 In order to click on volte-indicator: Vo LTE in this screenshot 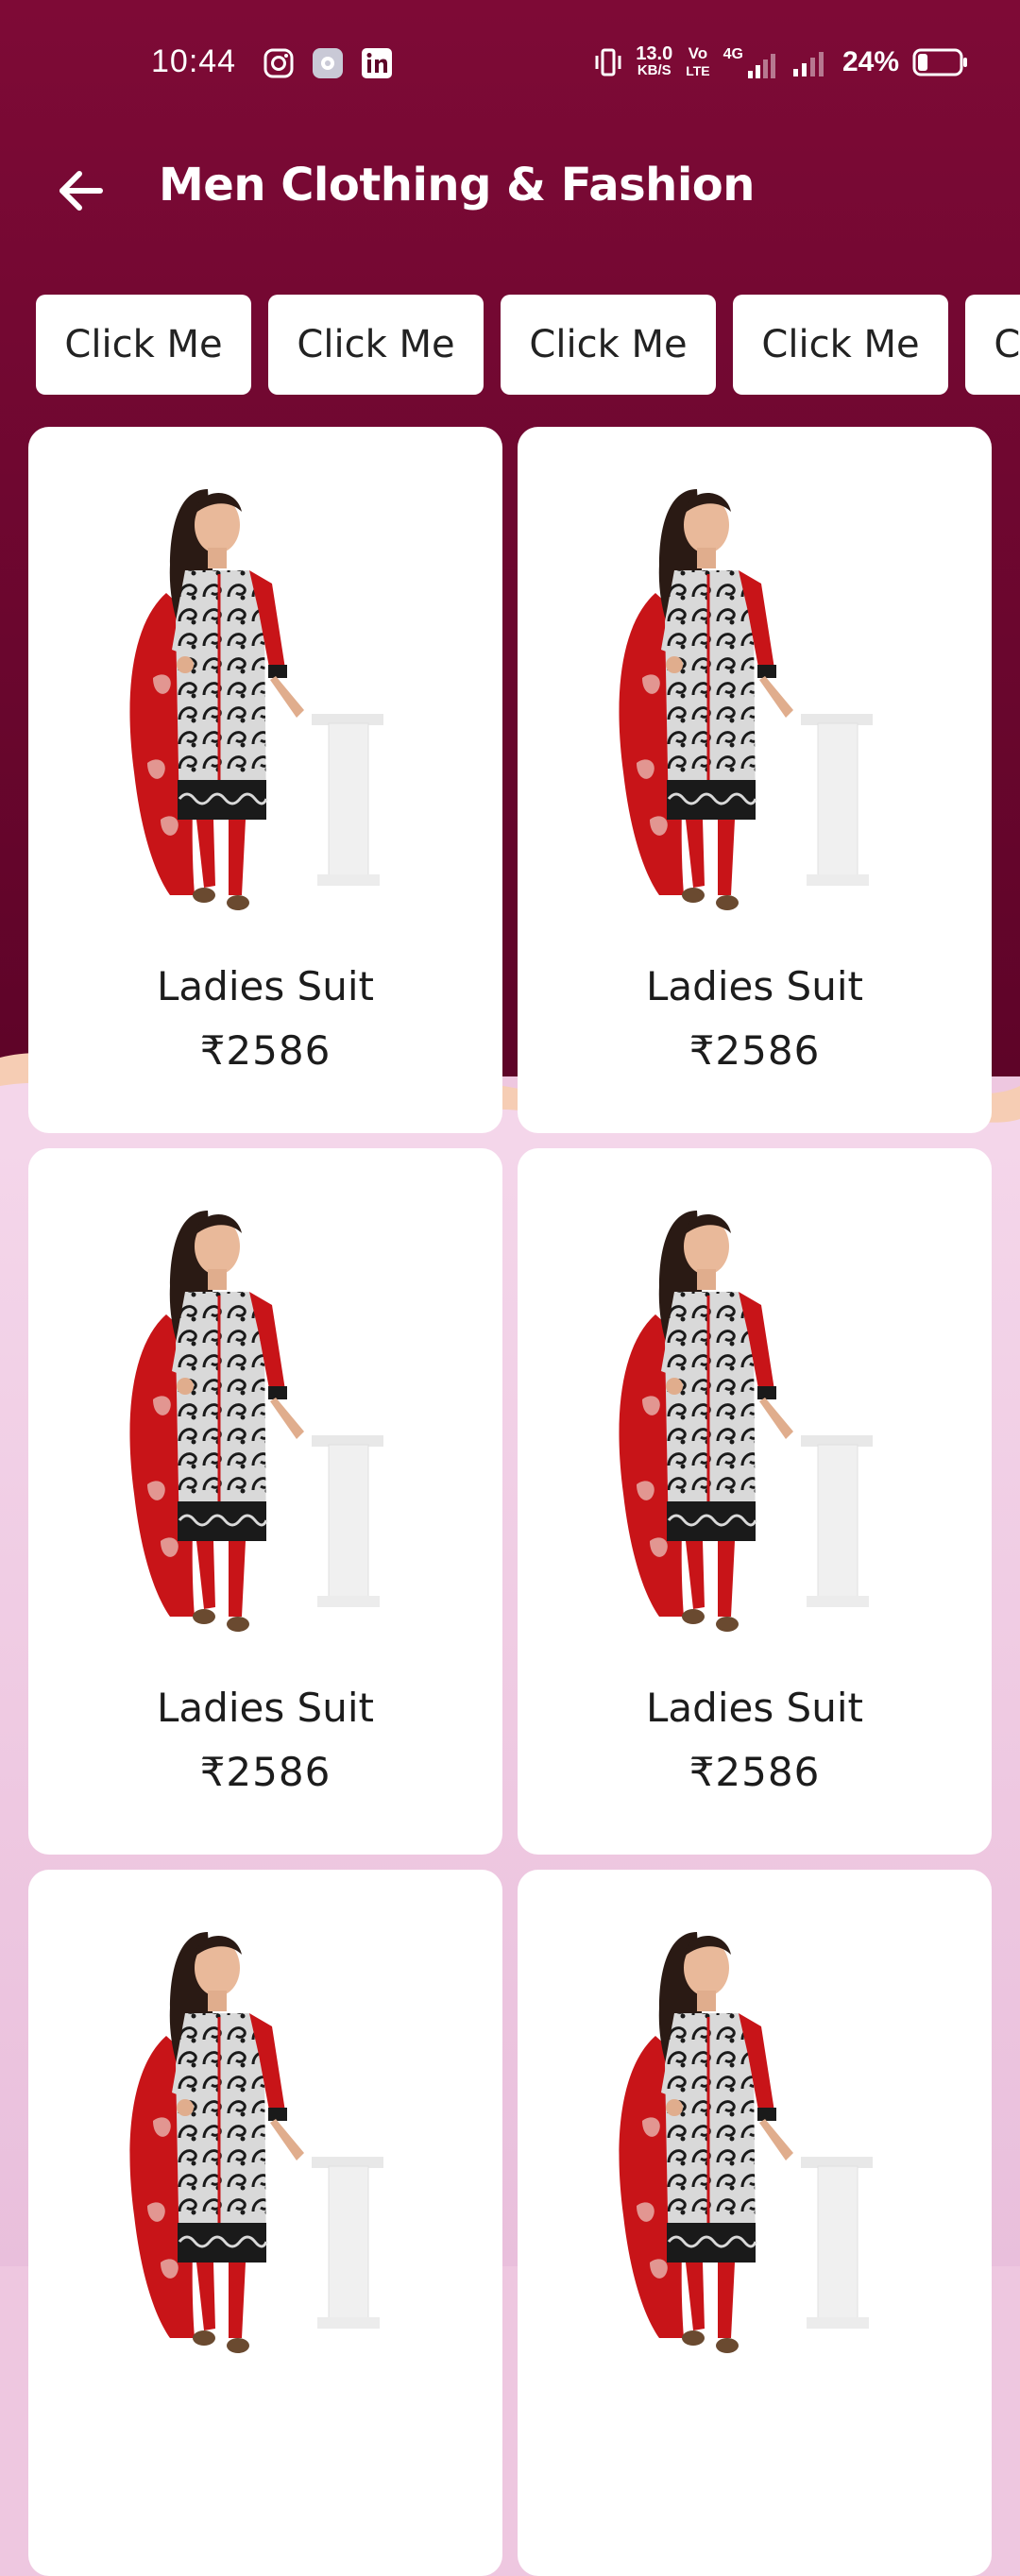, I will do `click(697, 62)`.